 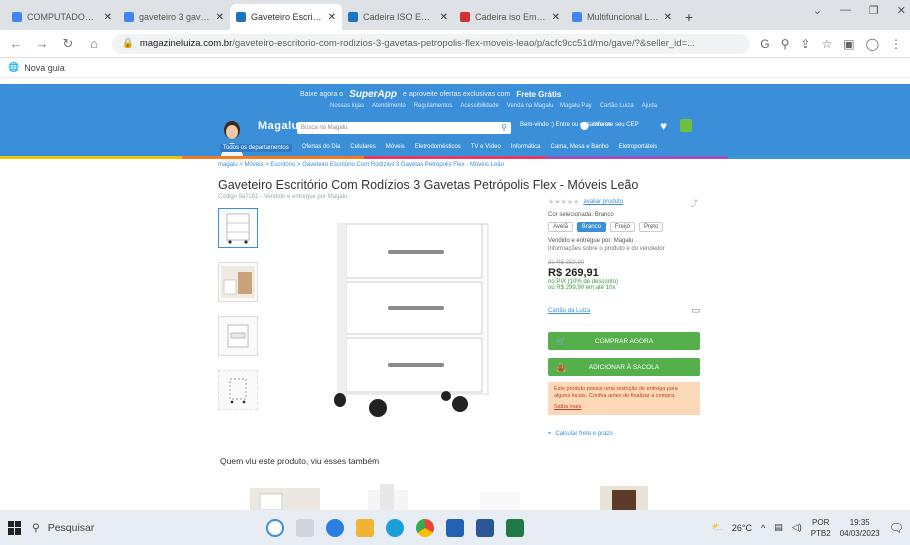 I want to click on rating-stars: ★★★★★ avaliar produto, so click(x=624, y=202).